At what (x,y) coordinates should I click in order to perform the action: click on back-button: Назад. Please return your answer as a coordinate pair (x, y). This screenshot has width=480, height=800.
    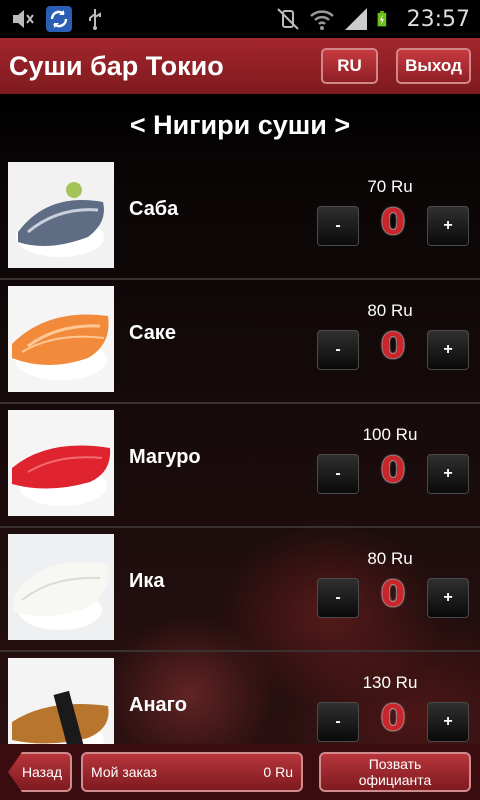
    Looking at the image, I should click on (40, 772).